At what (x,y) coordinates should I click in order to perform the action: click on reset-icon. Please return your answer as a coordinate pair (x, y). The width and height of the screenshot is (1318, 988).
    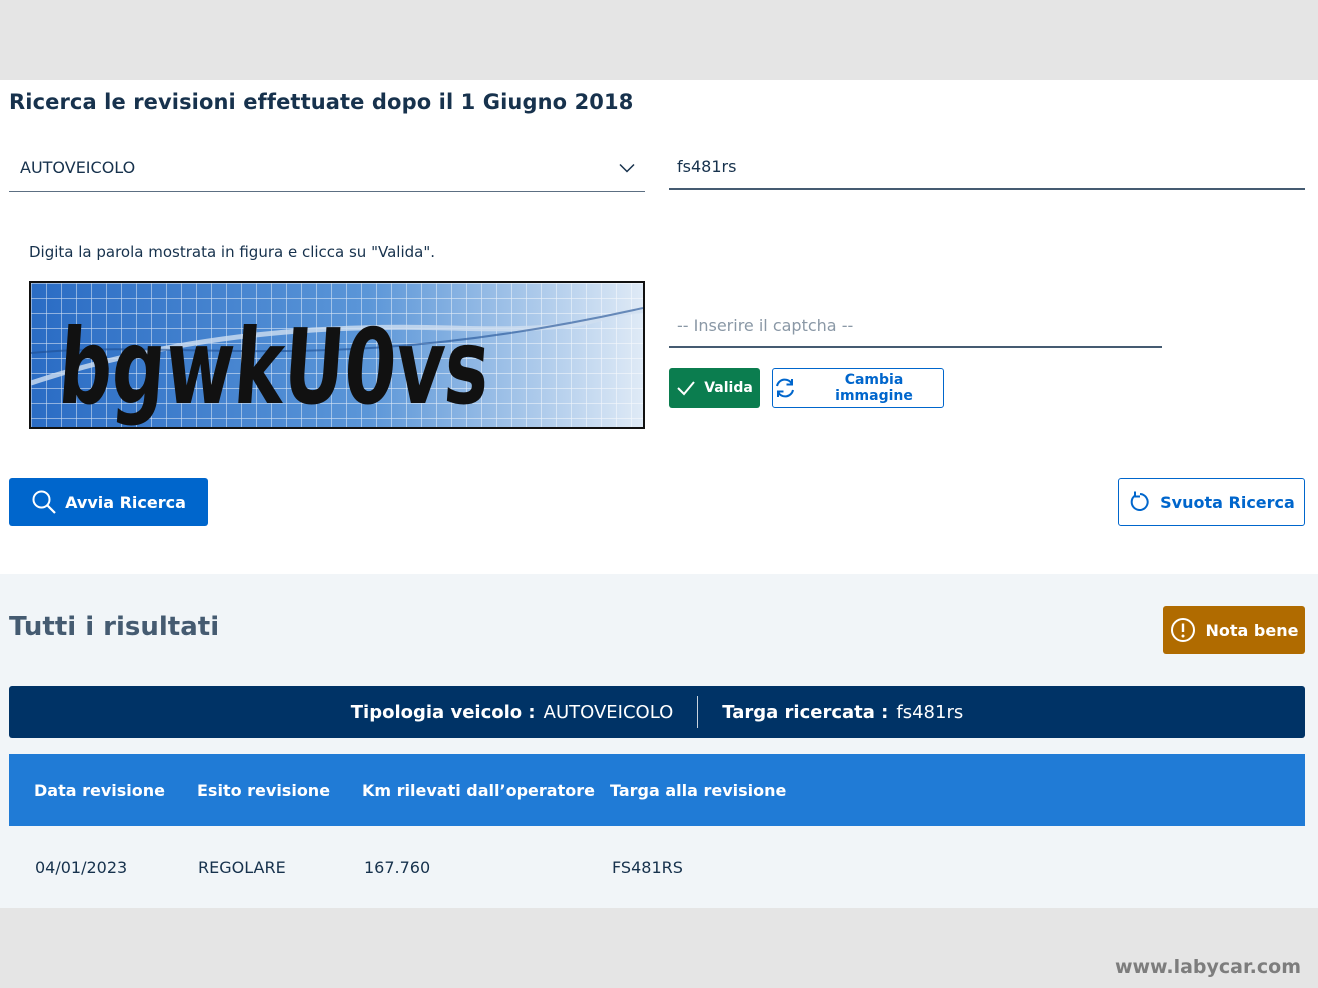
    Looking at the image, I should click on (1139, 501).